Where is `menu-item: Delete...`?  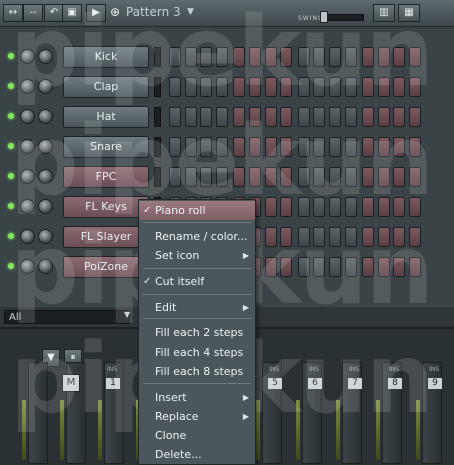 menu-item: Delete... is located at coordinates (197, 454).